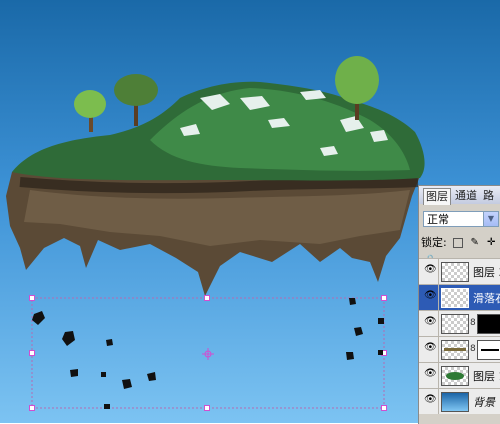 This screenshot has height=424, width=500. I want to click on layer-name: 图层 3, so click(486, 272).